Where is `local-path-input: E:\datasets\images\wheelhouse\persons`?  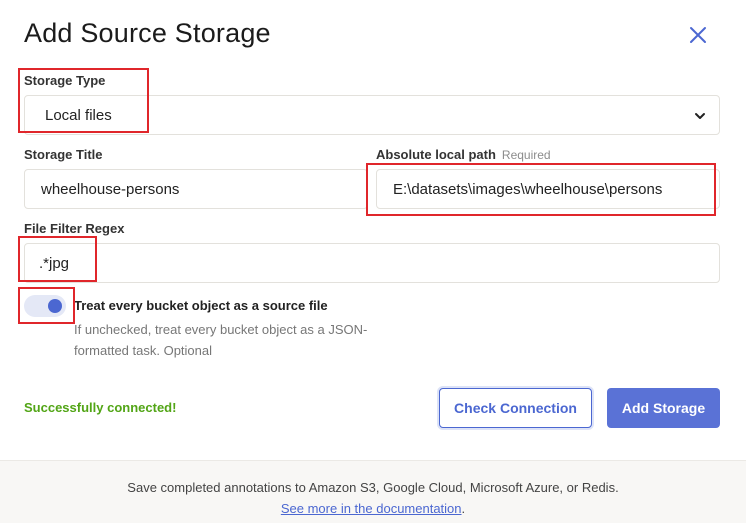 local-path-input: E:\datasets\images\wheelhouse\persons is located at coordinates (548, 189).